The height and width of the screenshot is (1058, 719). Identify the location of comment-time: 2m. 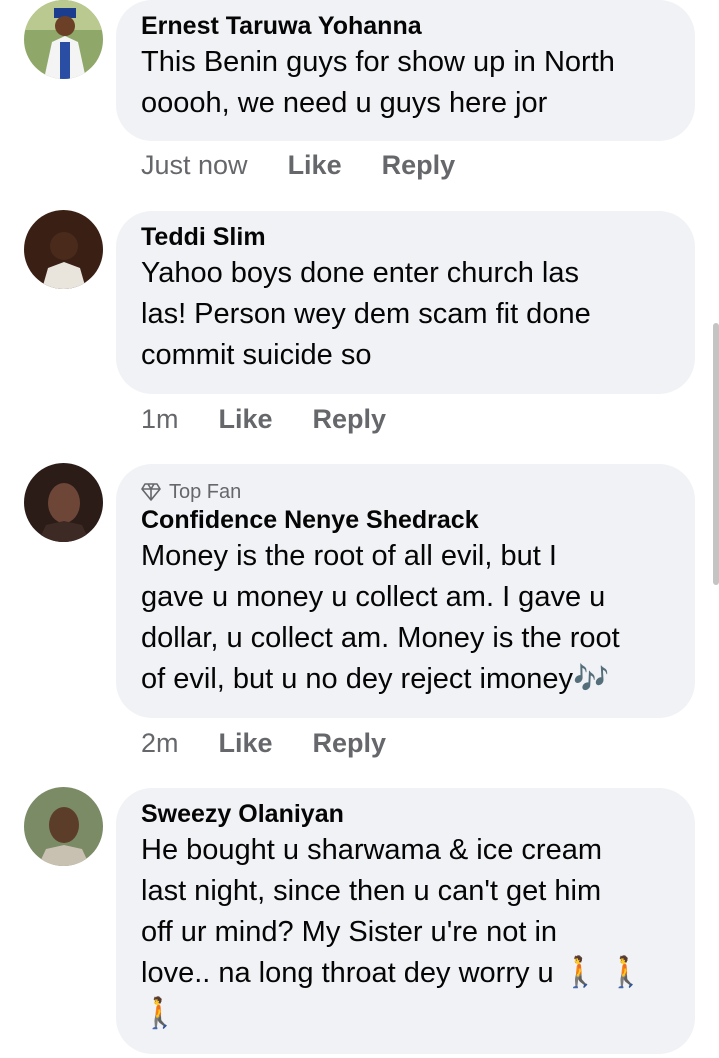
(160, 743).